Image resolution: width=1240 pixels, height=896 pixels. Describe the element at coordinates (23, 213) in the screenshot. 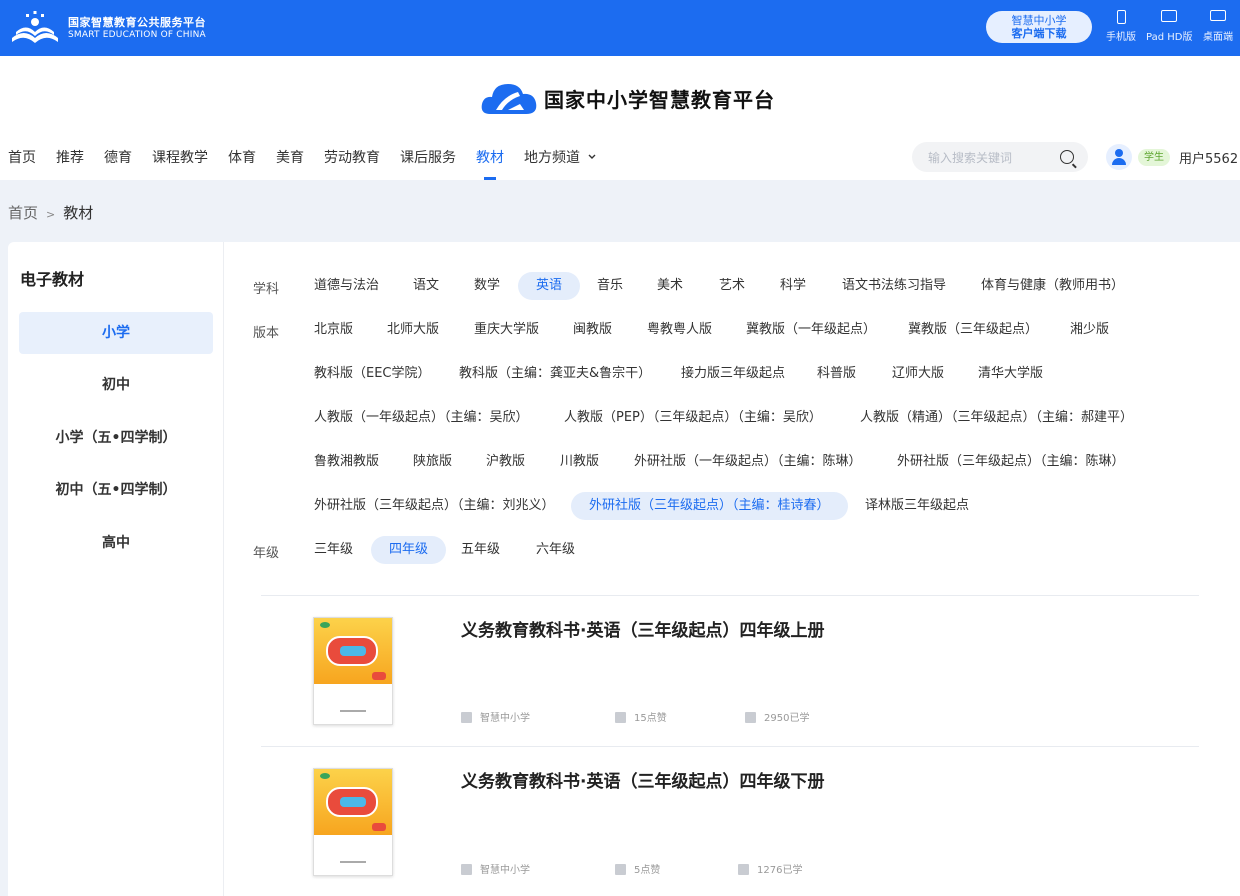

I see `breadcrumb-home: 首页` at that location.